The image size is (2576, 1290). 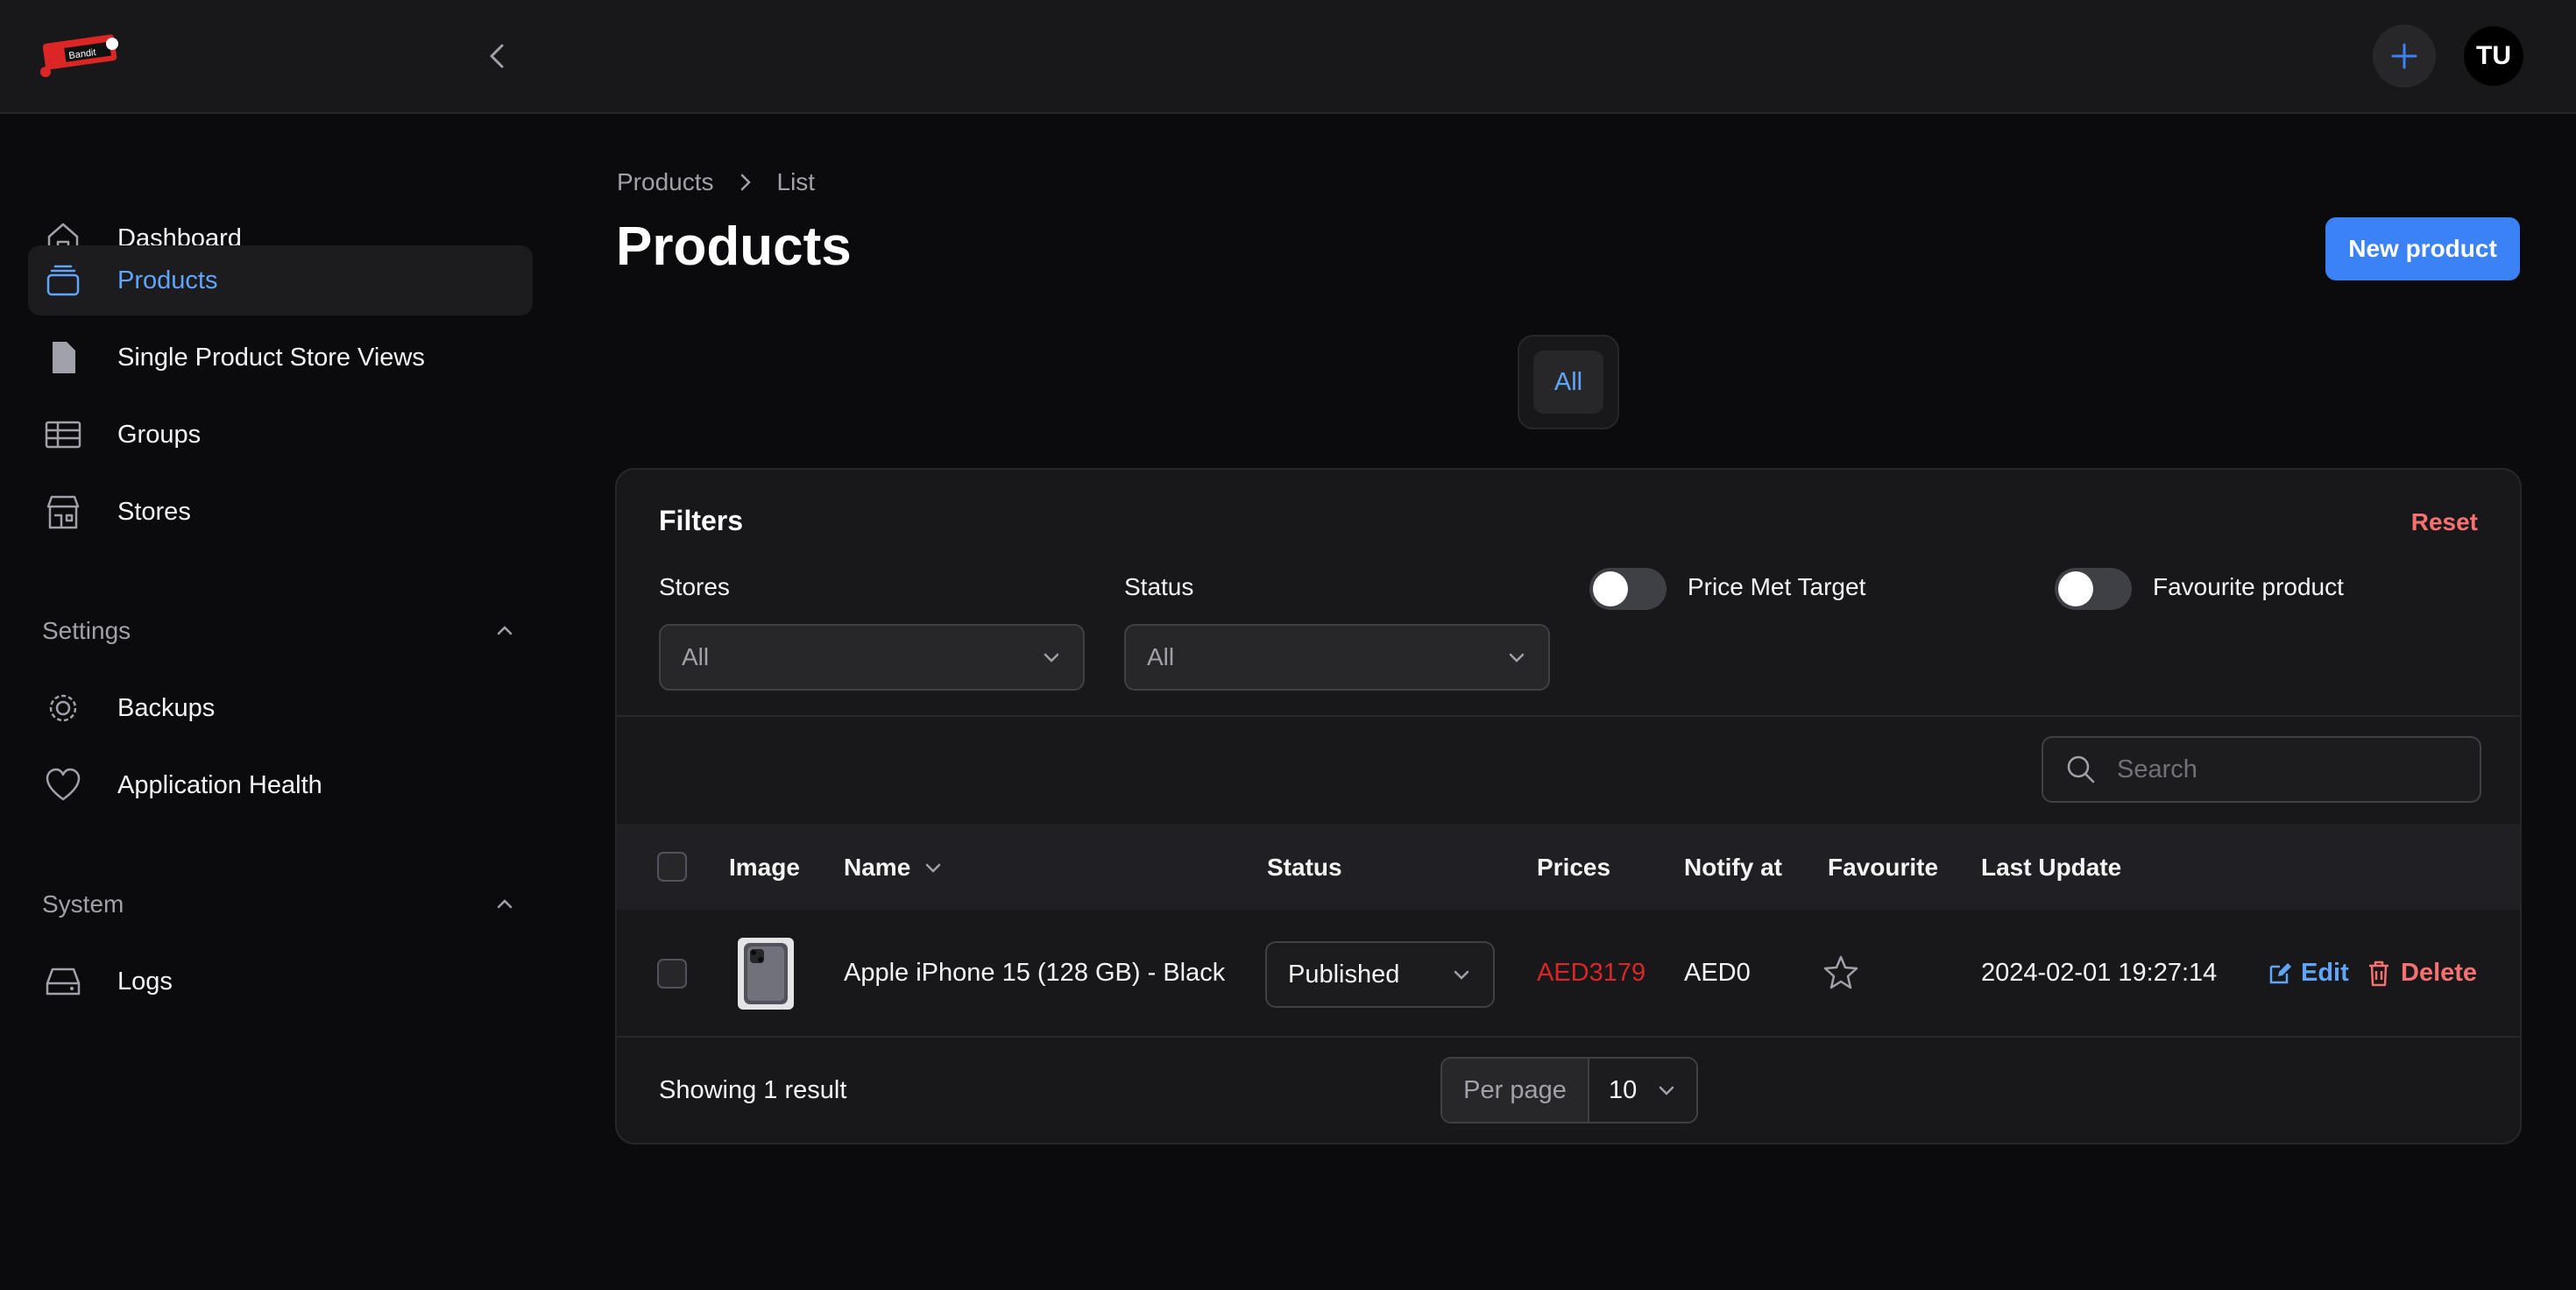 What do you see at coordinates (1159, 586) in the screenshot?
I see `status-filter-label: Status` at bounding box center [1159, 586].